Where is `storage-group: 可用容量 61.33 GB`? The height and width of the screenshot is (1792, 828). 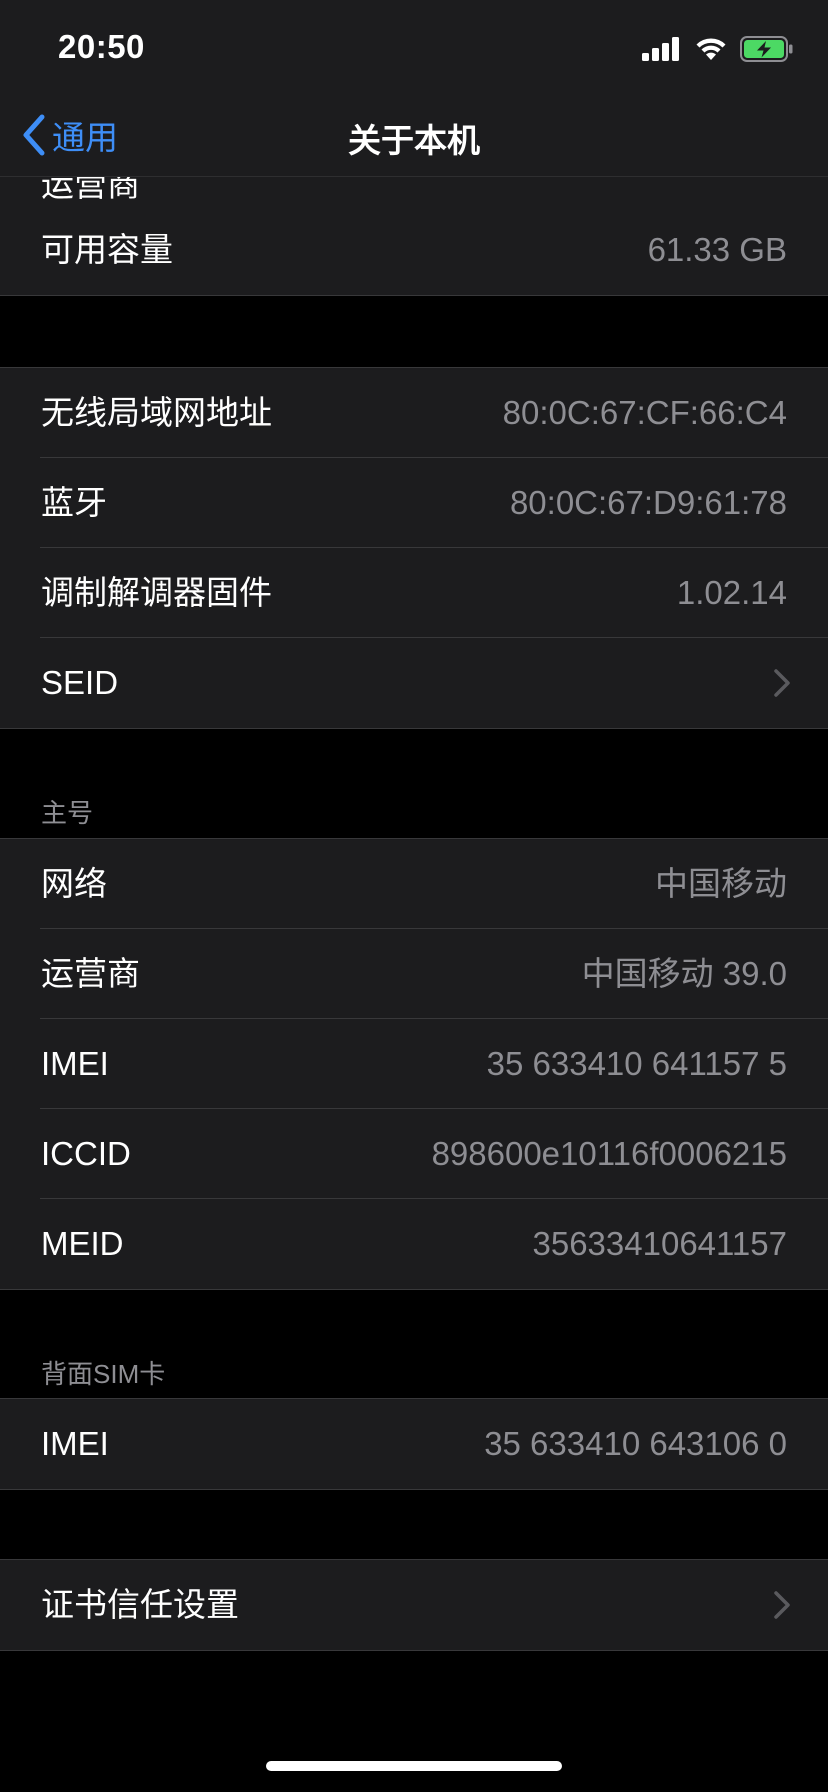 storage-group: 可用容量 61.33 GB is located at coordinates (414, 250).